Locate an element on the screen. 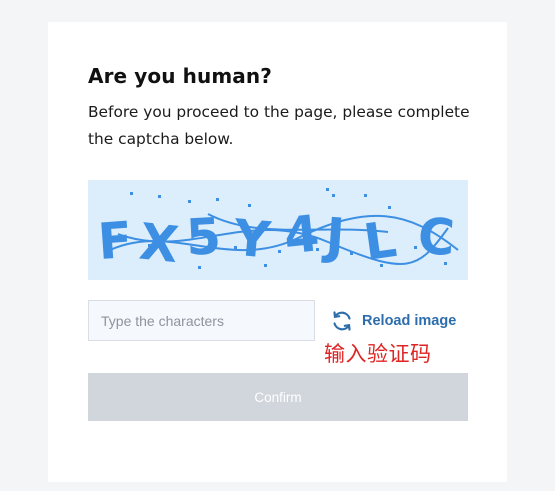 The image size is (555, 491). captcha-input is located at coordinates (201, 320).